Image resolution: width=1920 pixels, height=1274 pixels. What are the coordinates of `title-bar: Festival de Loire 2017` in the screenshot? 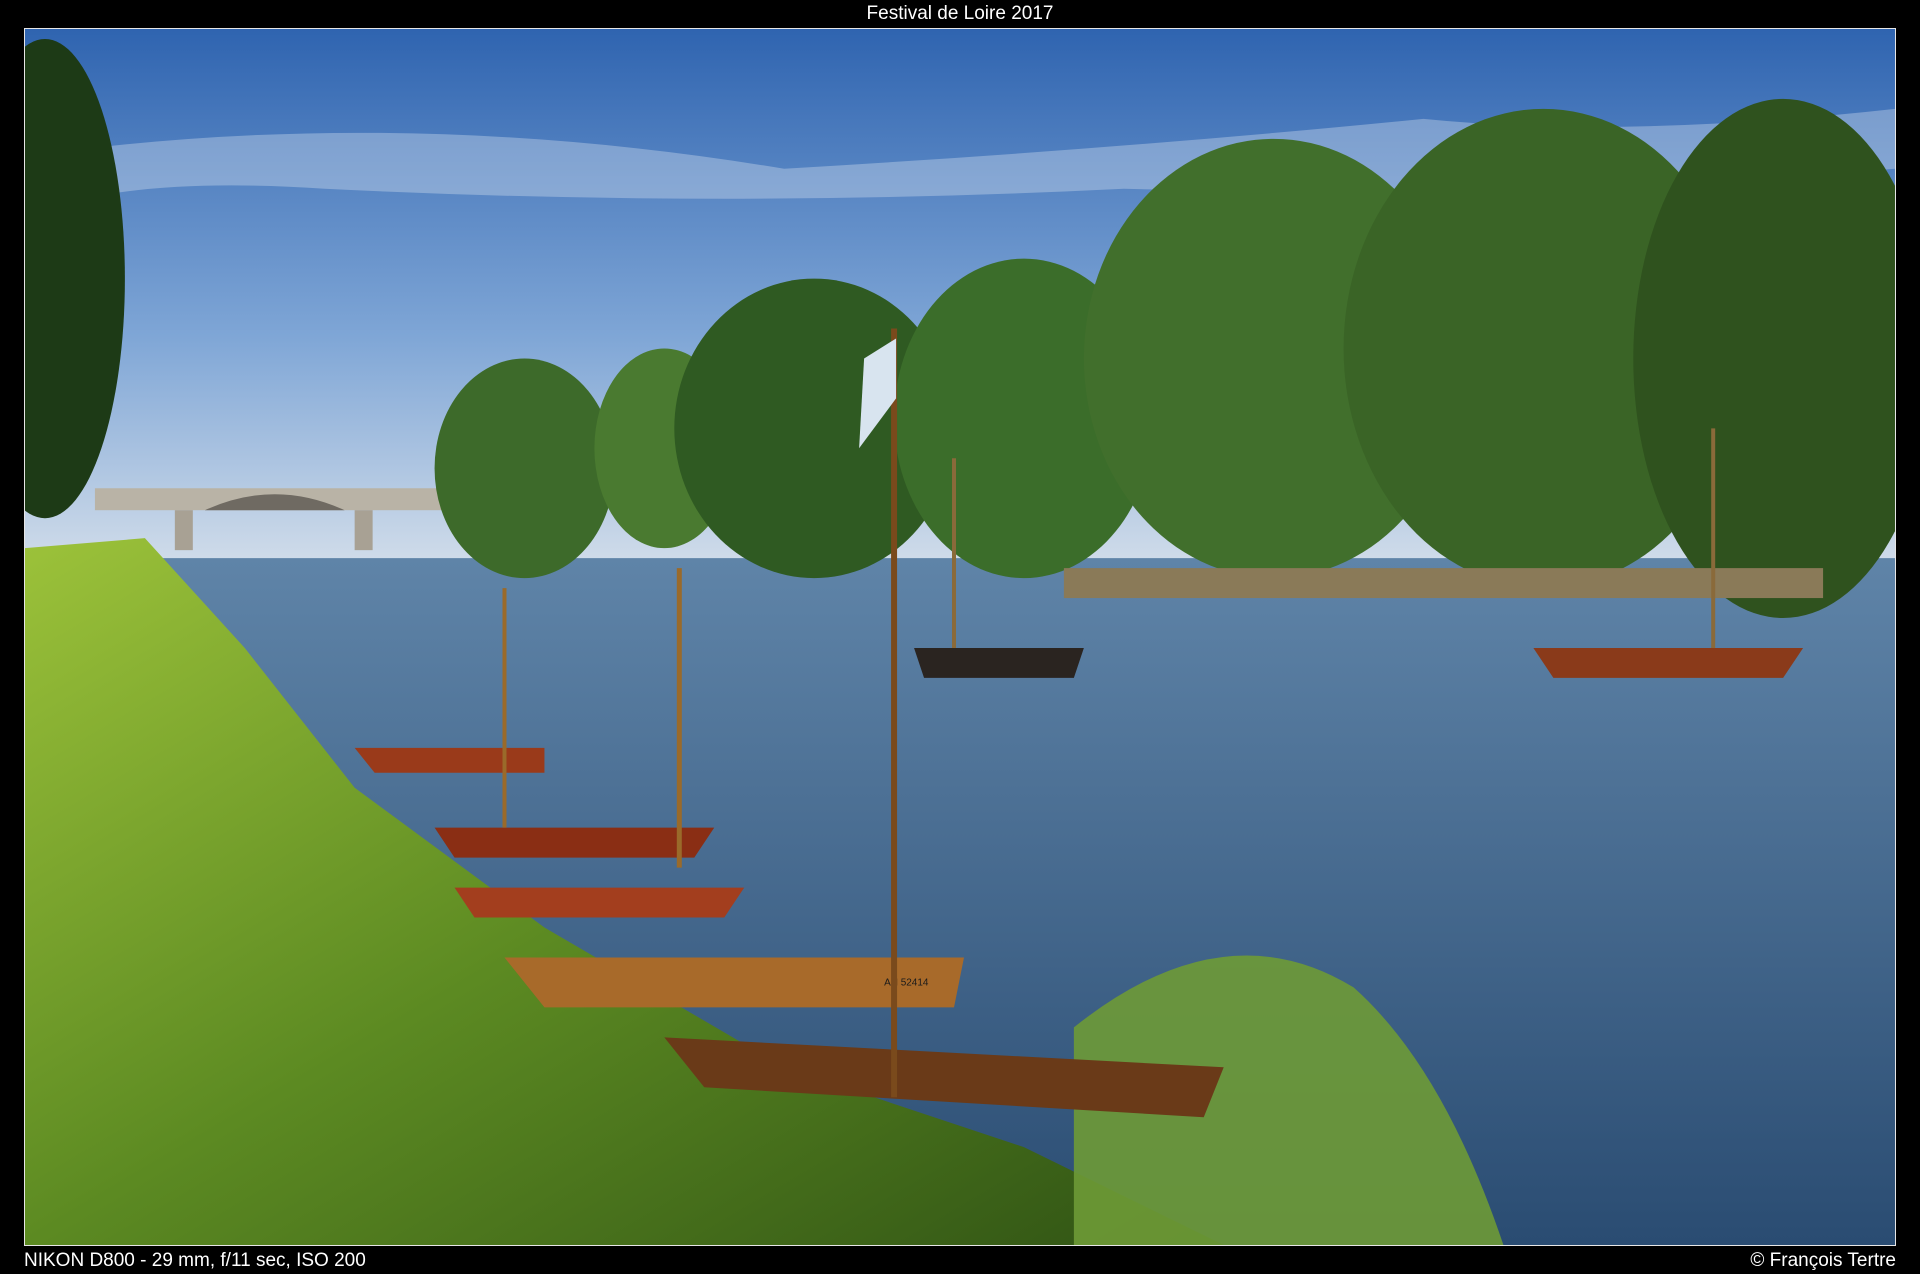 It's located at (960, 14).